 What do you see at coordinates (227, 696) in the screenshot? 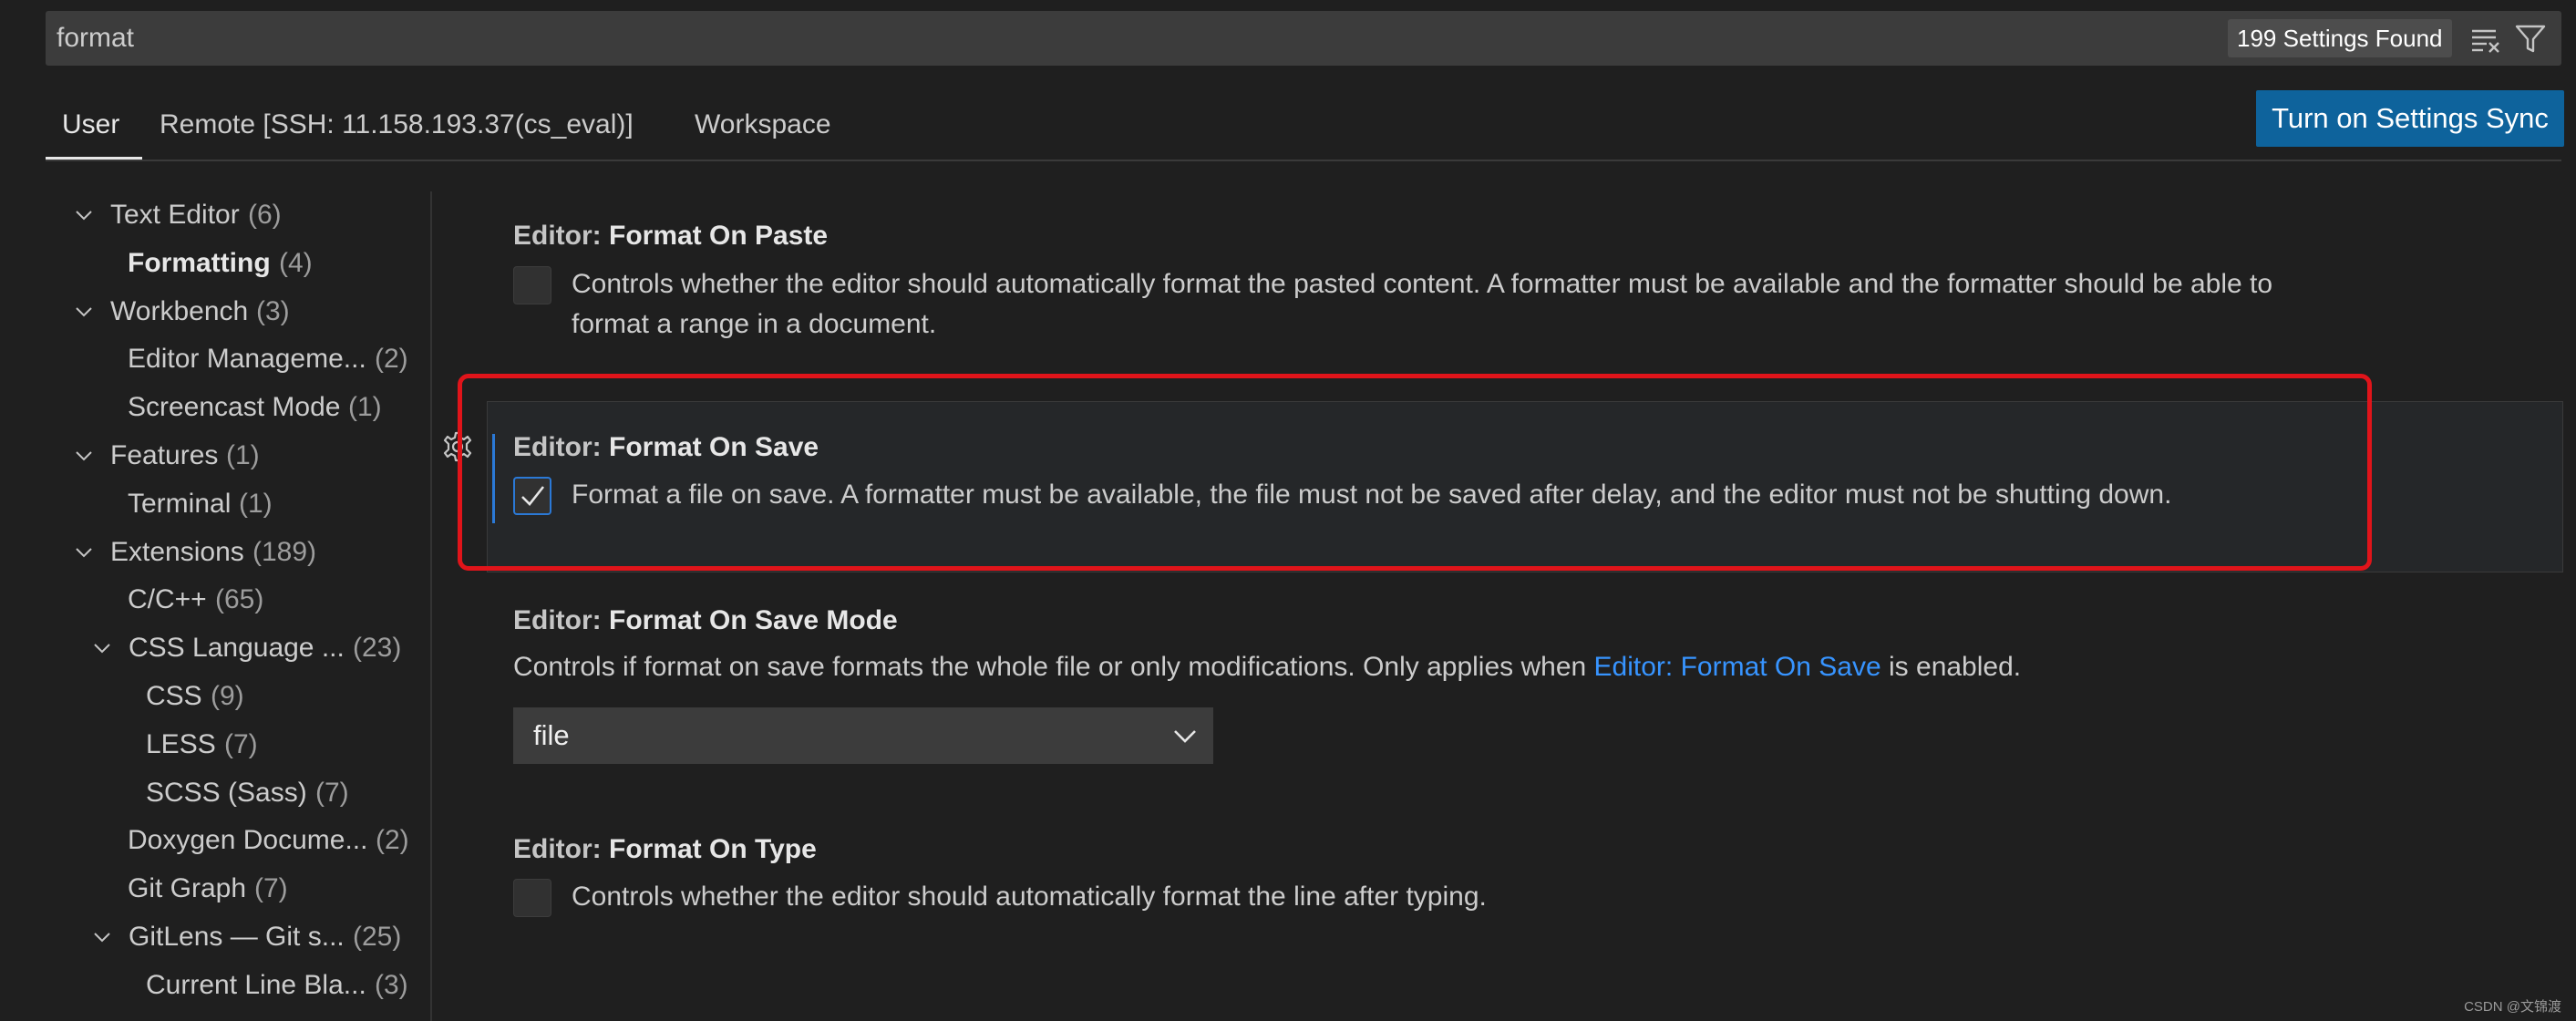
I see `toc-item-count: (9)` at bounding box center [227, 696].